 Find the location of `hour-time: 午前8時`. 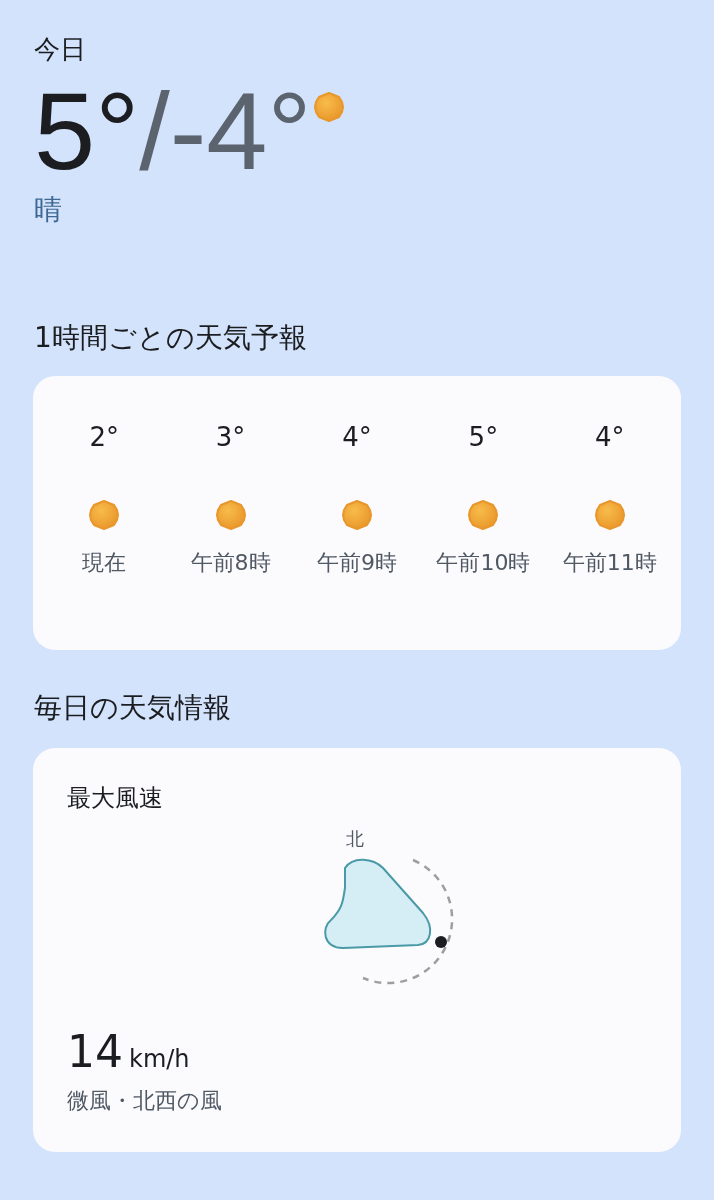

hour-time: 午前8時 is located at coordinates (230, 563).